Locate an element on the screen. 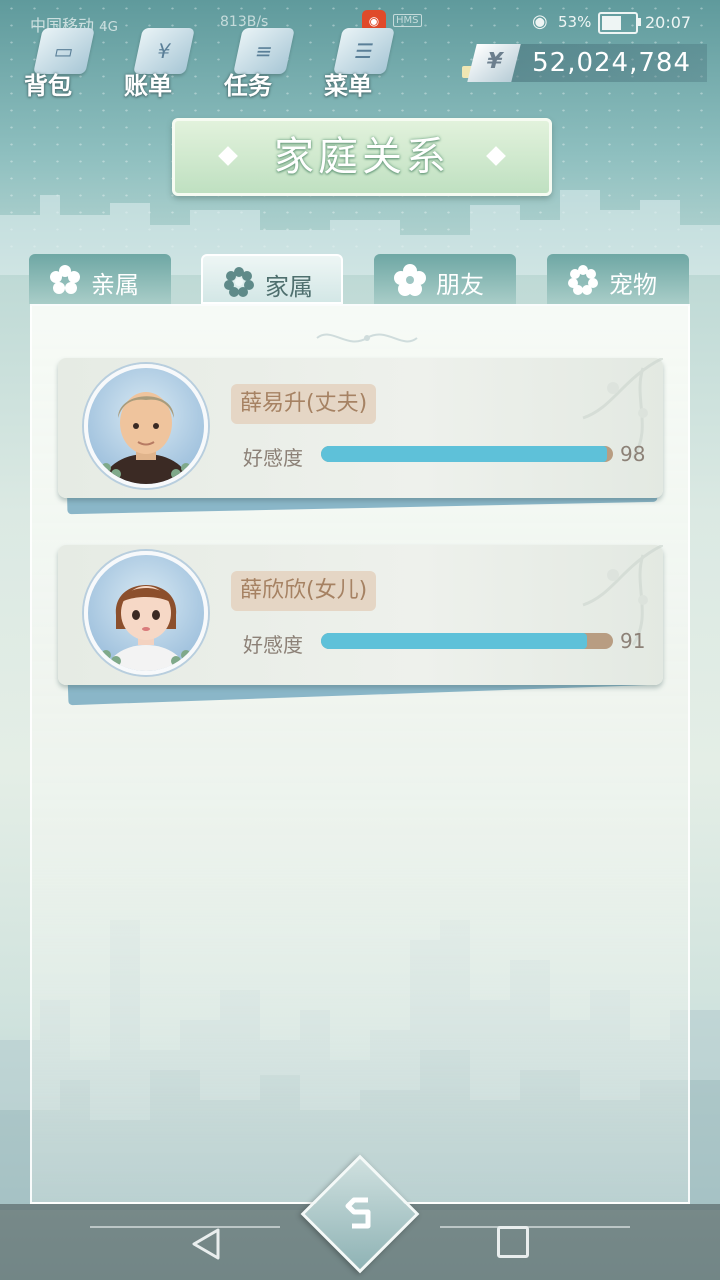 The height and width of the screenshot is (1280, 720). relation-card: 薛易升(丈夫) 好感度 98 is located at coordinates (360, 436).